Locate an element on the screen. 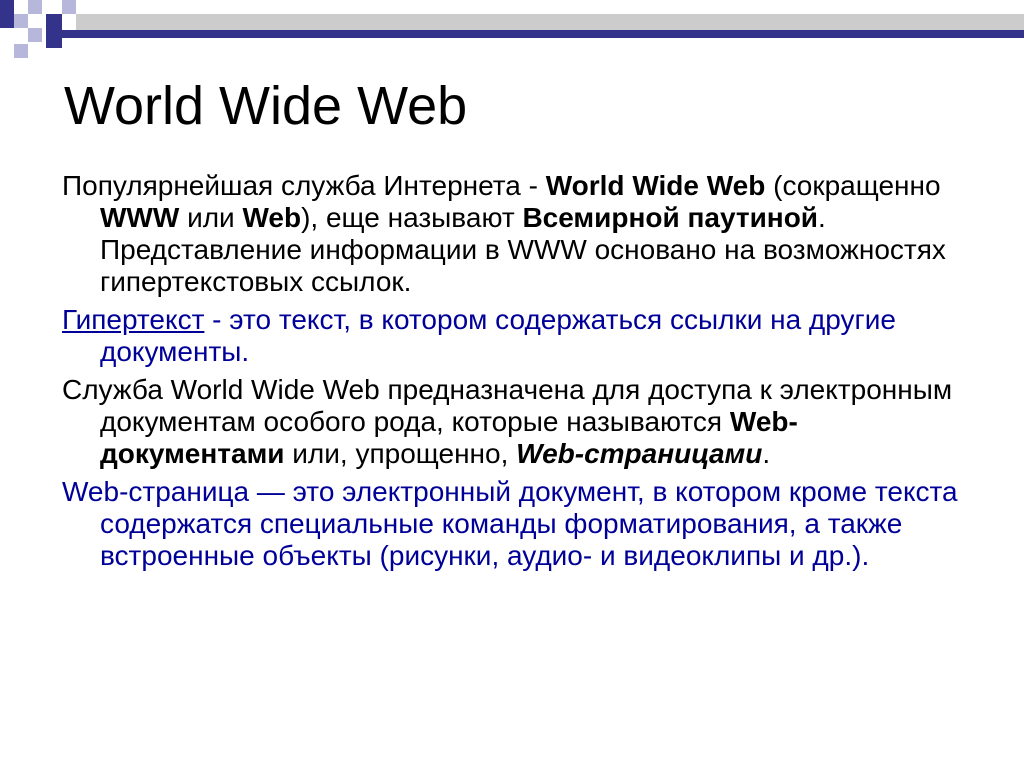  deco-navy-bar is located at coordinates (543, 34).